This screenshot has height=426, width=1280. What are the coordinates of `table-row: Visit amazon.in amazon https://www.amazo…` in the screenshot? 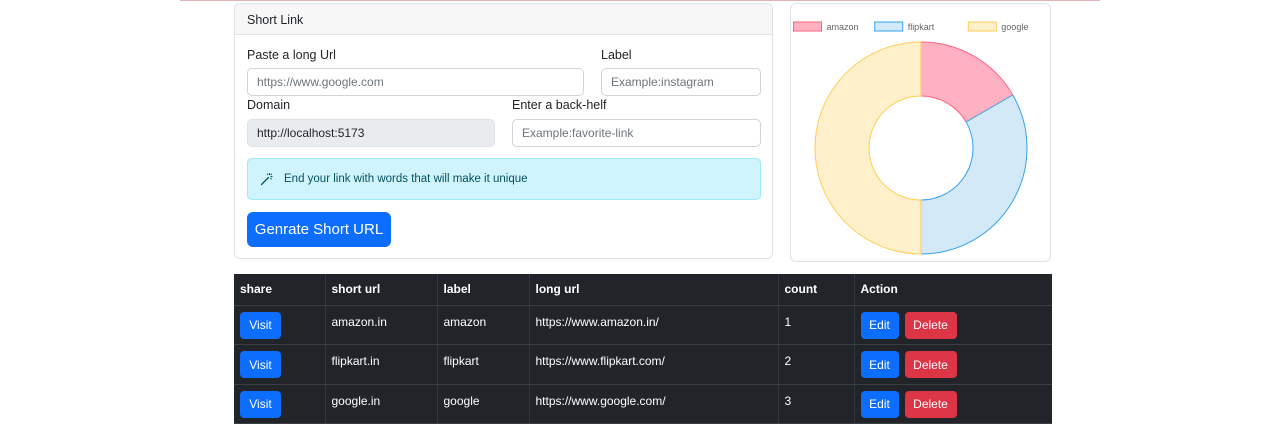 It's located at (643, 325).